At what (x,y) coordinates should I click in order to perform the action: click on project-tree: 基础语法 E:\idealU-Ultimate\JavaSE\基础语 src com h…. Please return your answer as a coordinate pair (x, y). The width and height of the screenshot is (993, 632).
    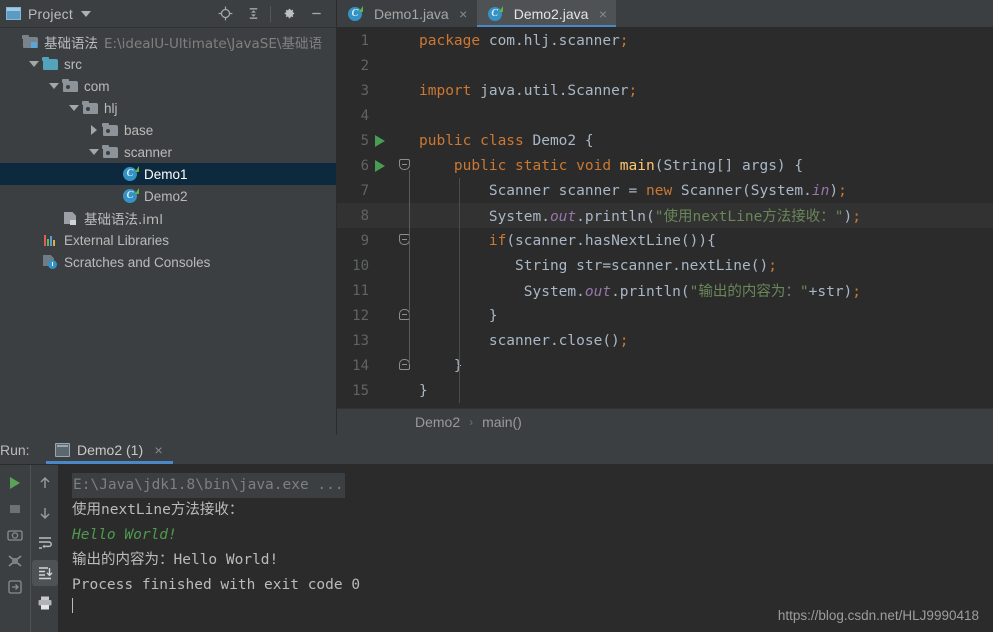
    Looking at the image, I should click on (168, 150).